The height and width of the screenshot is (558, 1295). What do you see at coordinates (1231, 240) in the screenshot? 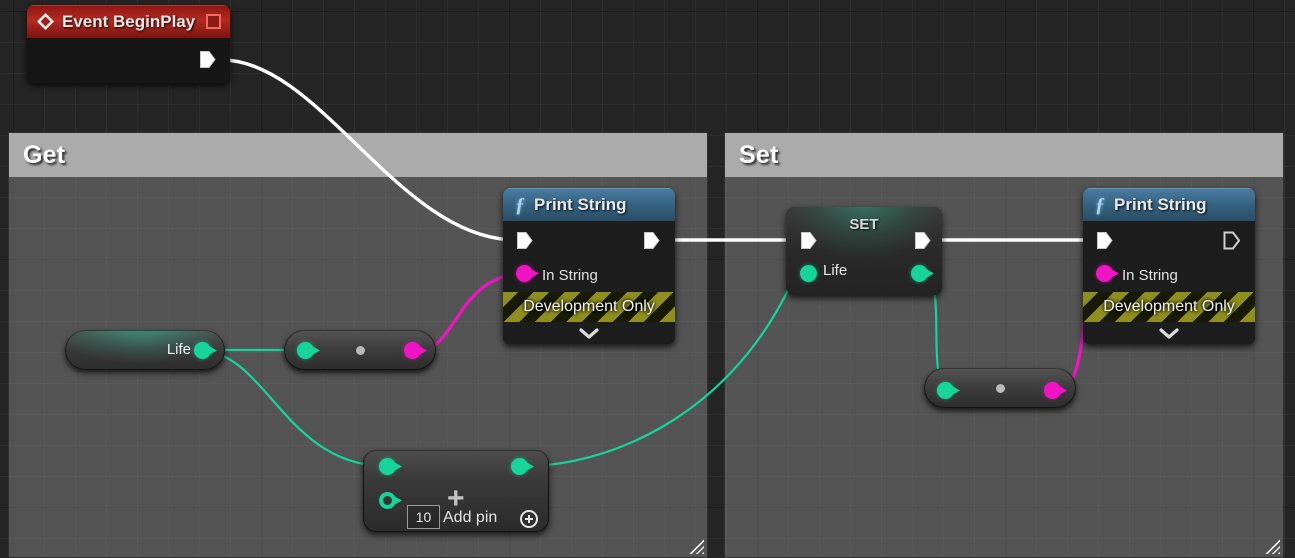
I see `exec-pin-out-print-string-right` at bounding box center [1231, 240].